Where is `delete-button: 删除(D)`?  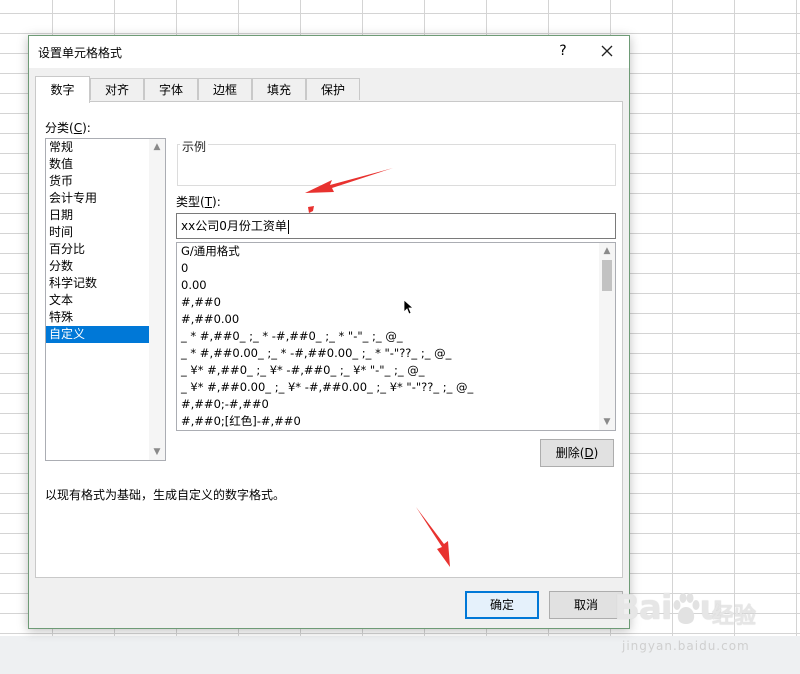 delete-button: 删除(D) is located at coordinates (577, 453).